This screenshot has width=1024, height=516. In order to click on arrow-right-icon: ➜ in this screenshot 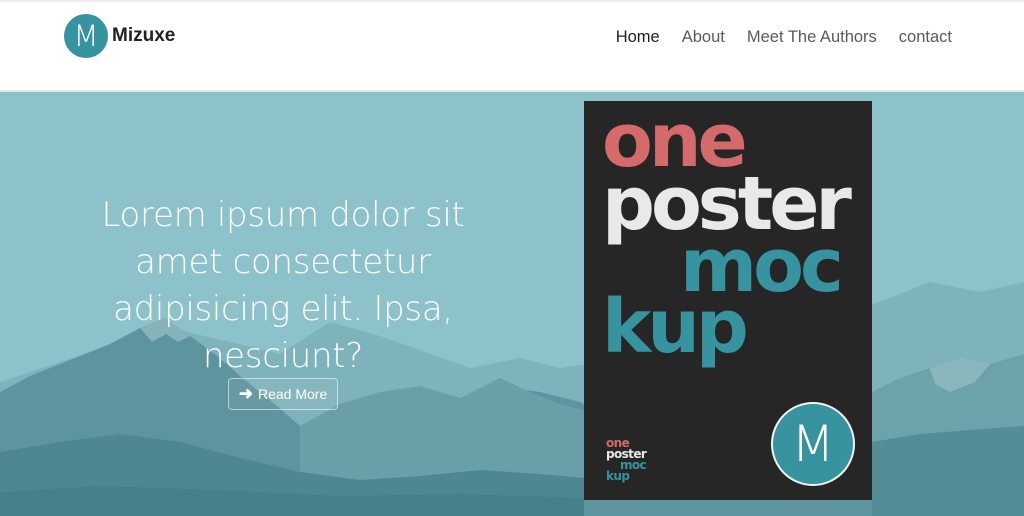, I will do `click(245, 393)`.